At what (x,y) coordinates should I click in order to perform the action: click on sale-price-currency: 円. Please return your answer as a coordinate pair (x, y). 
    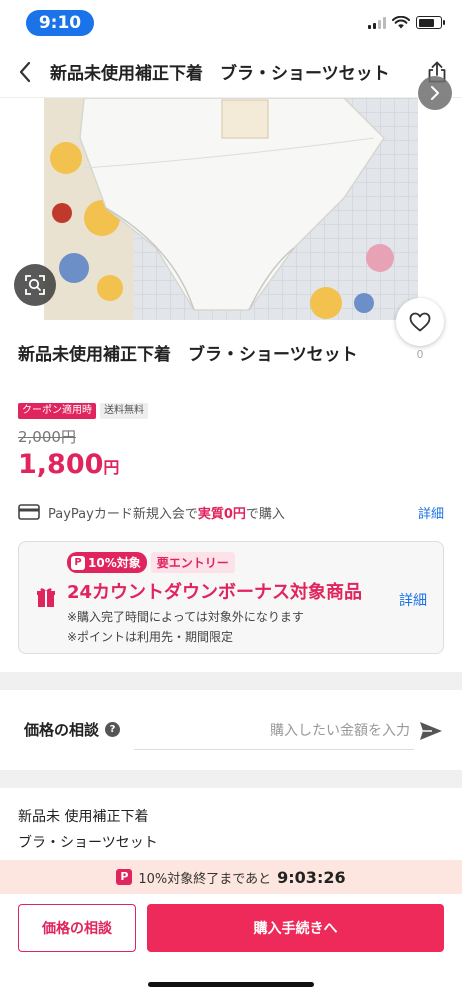
    Looking at the image, I should click on (111, 467).